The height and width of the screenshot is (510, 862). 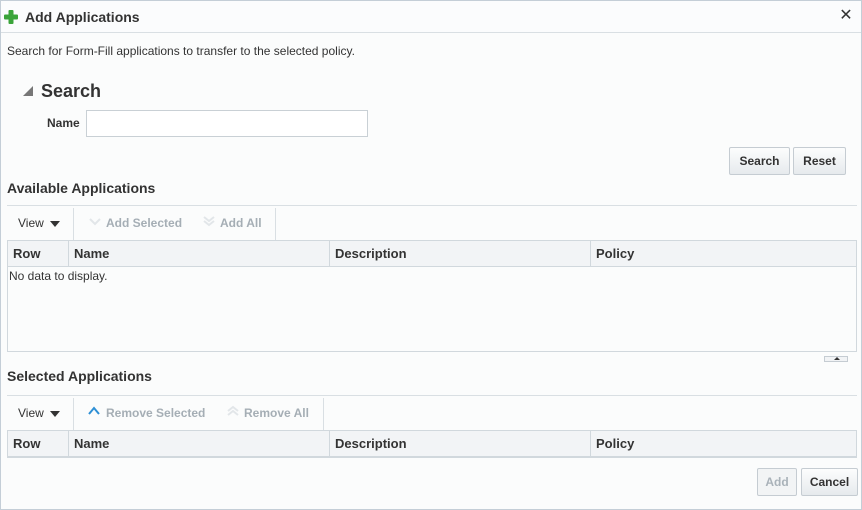 What do you see at coordinates (819, 161) in the screenshot?
I see `reset-button: Reset` at bounding box center [819, 161].